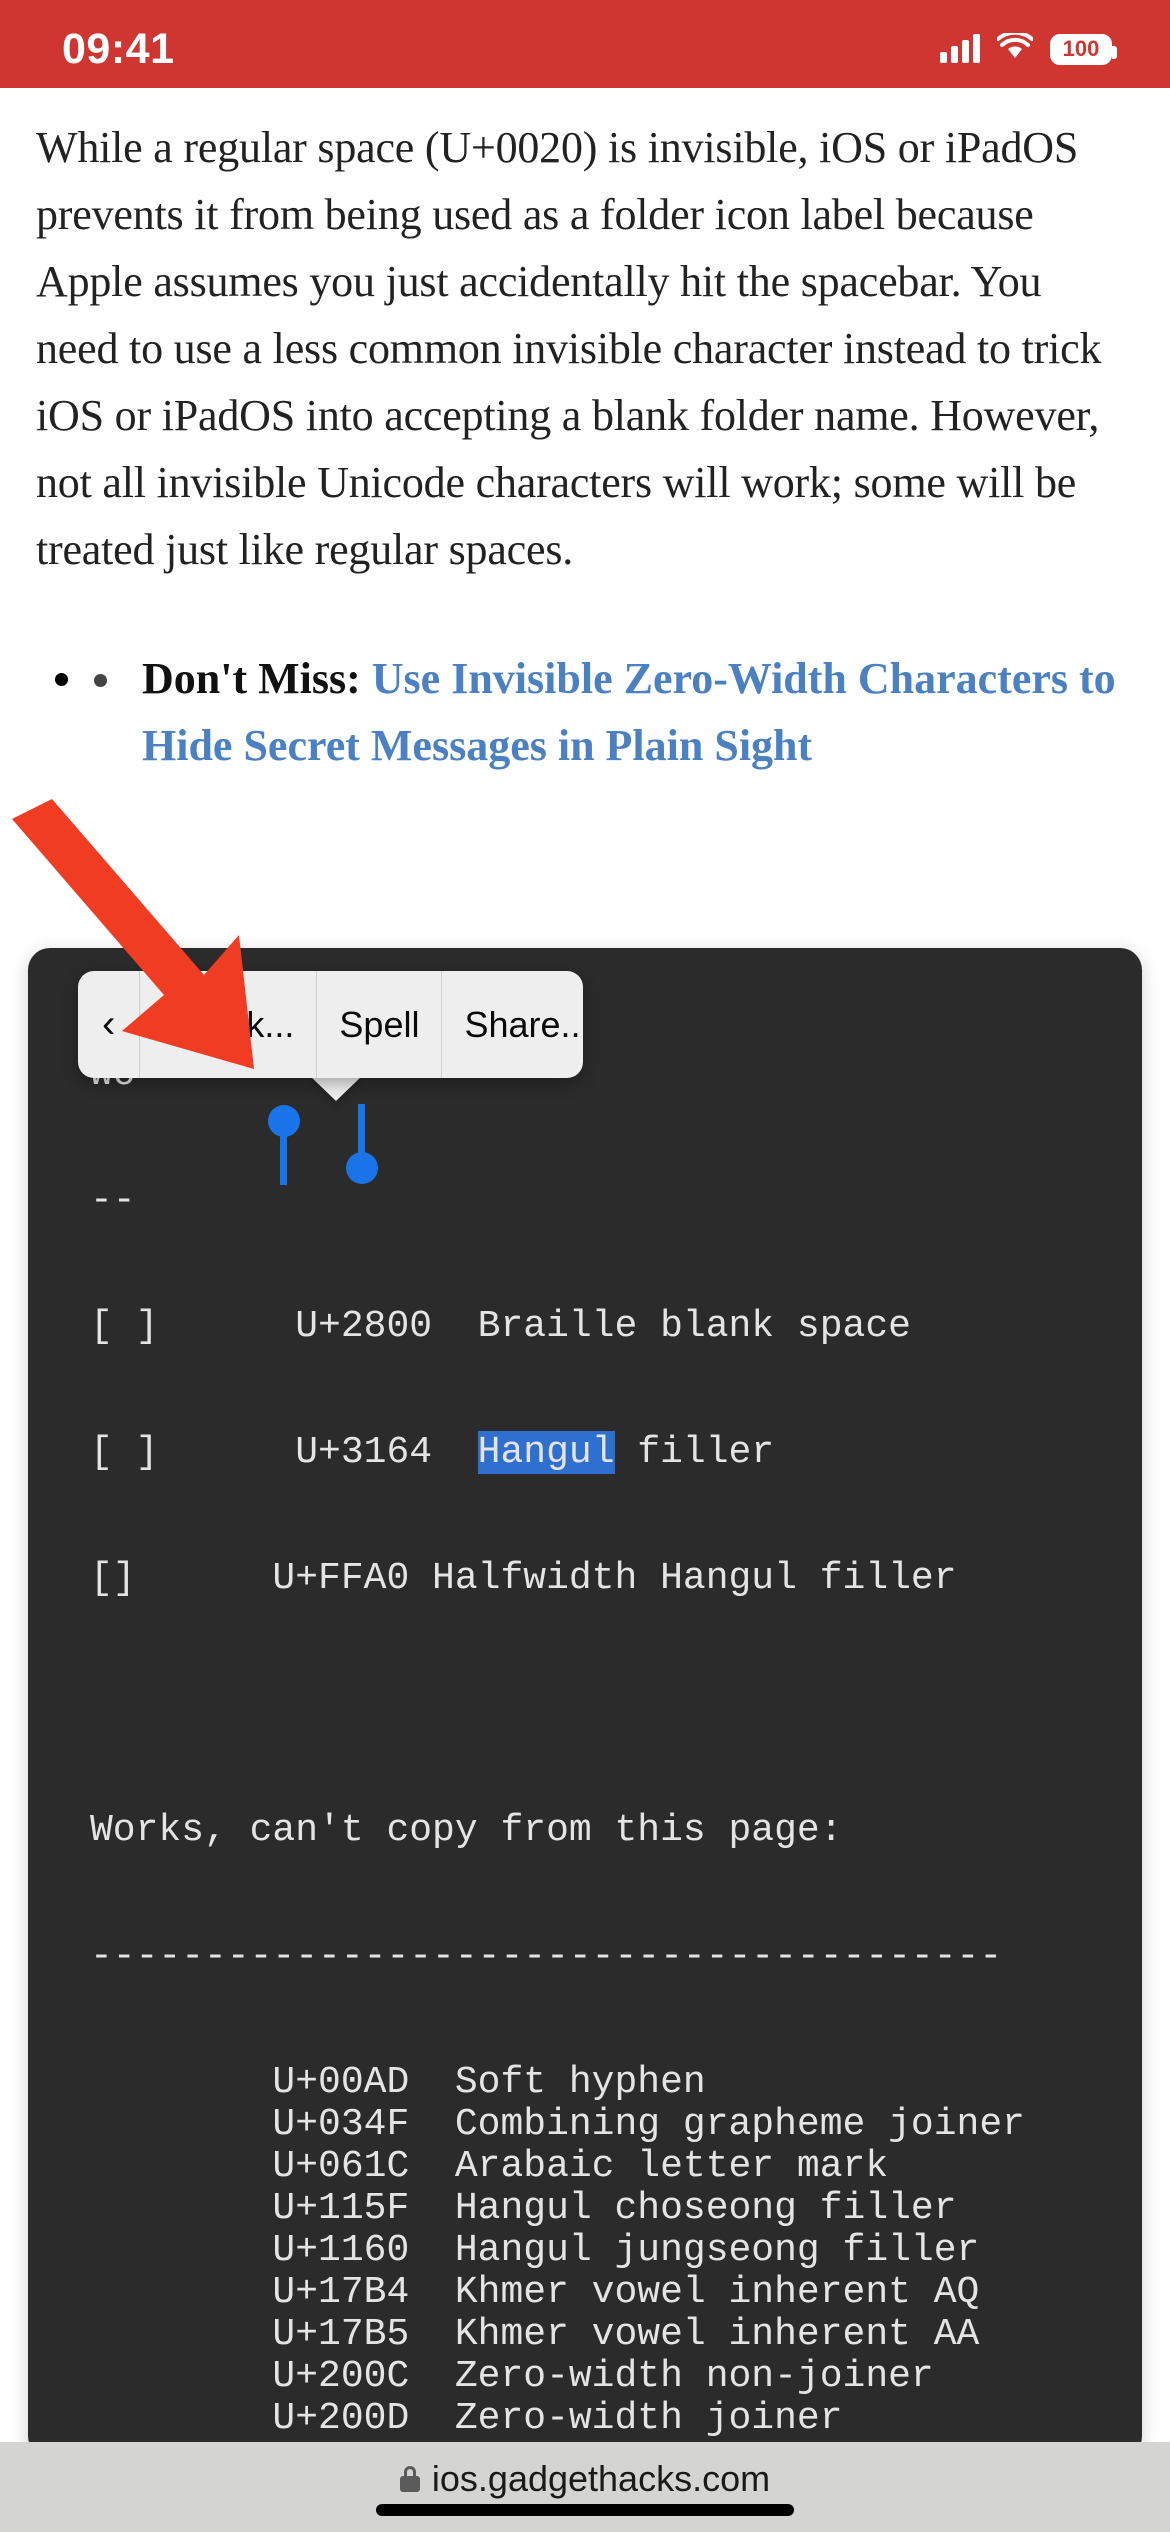 The image size is (1170, 2532). I want to click on wifi-icon, so click(1015, 48).